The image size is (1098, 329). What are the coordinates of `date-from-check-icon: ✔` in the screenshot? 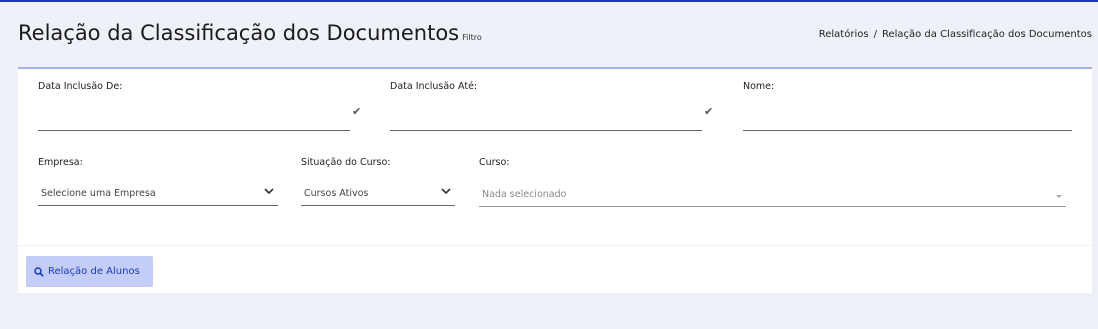 It's located at (357, 111).